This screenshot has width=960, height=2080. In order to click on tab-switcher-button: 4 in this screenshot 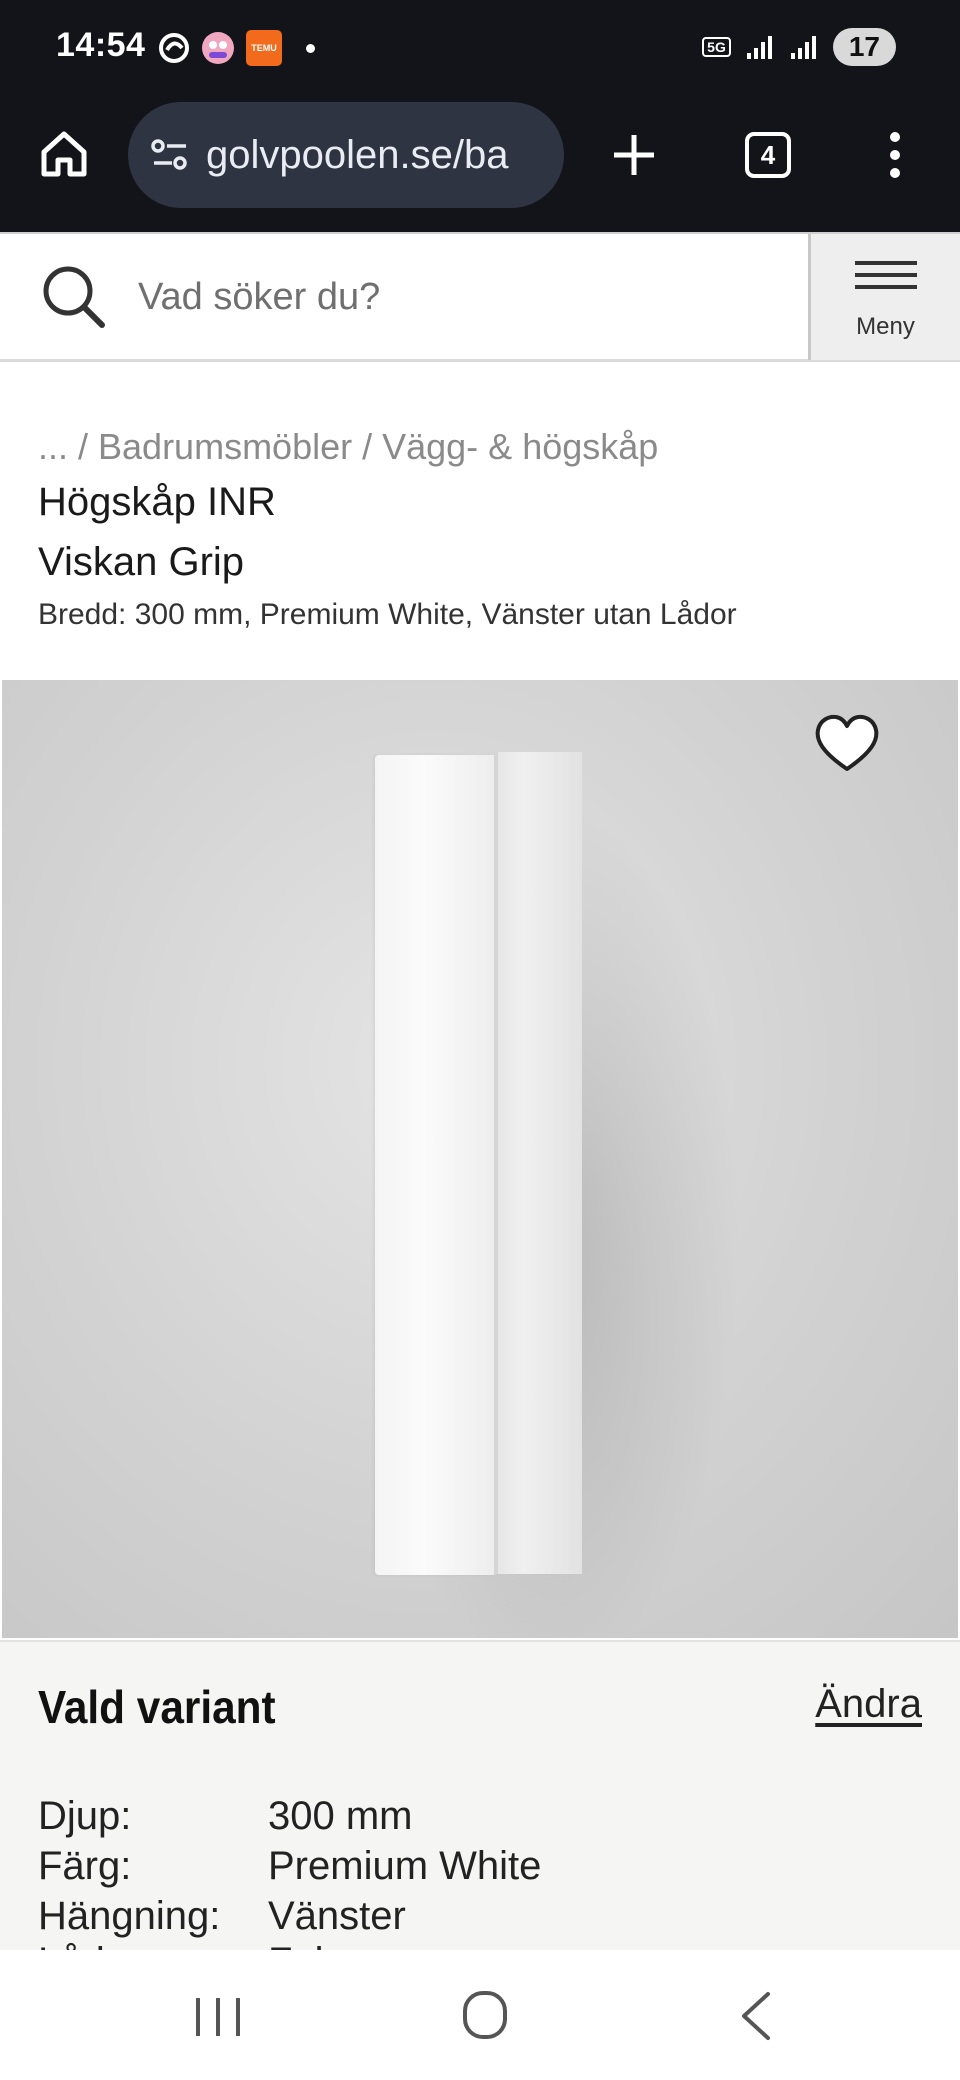, I will do `click(768, 155)`.